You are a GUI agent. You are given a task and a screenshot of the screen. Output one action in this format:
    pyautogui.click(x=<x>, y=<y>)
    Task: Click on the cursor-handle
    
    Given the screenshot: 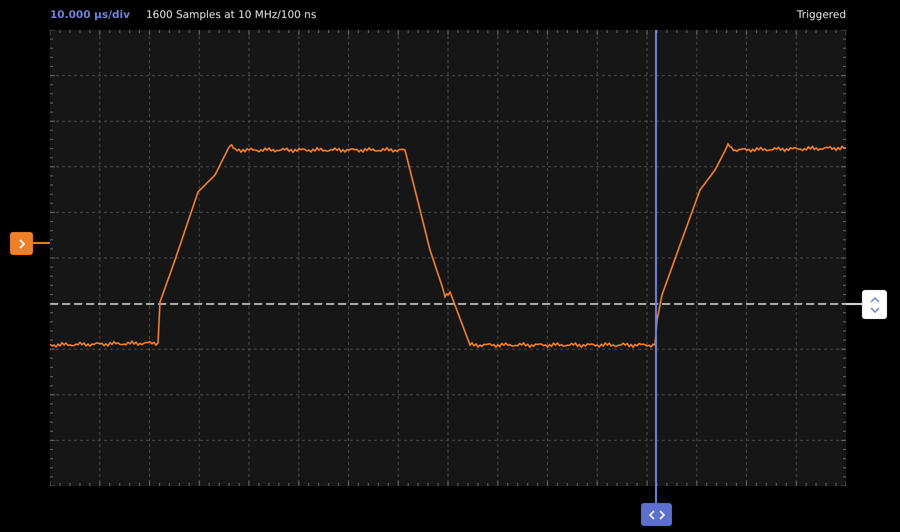 What is the action you would take?
    pyautogui.click(x=656, y=514)
    